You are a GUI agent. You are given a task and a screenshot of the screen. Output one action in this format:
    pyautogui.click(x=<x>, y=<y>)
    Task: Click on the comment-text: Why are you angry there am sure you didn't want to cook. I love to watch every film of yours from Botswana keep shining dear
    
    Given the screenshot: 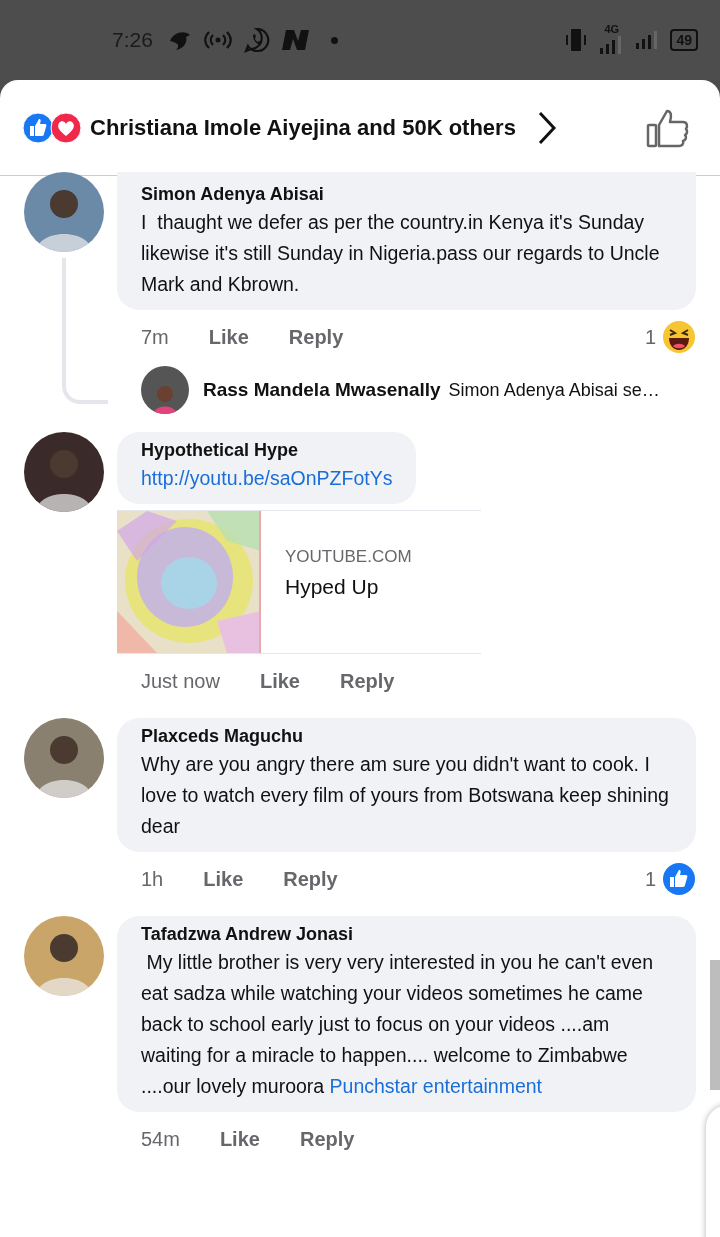 What is the action you would take?
    pyautogui.click(x=405, y=795)
    